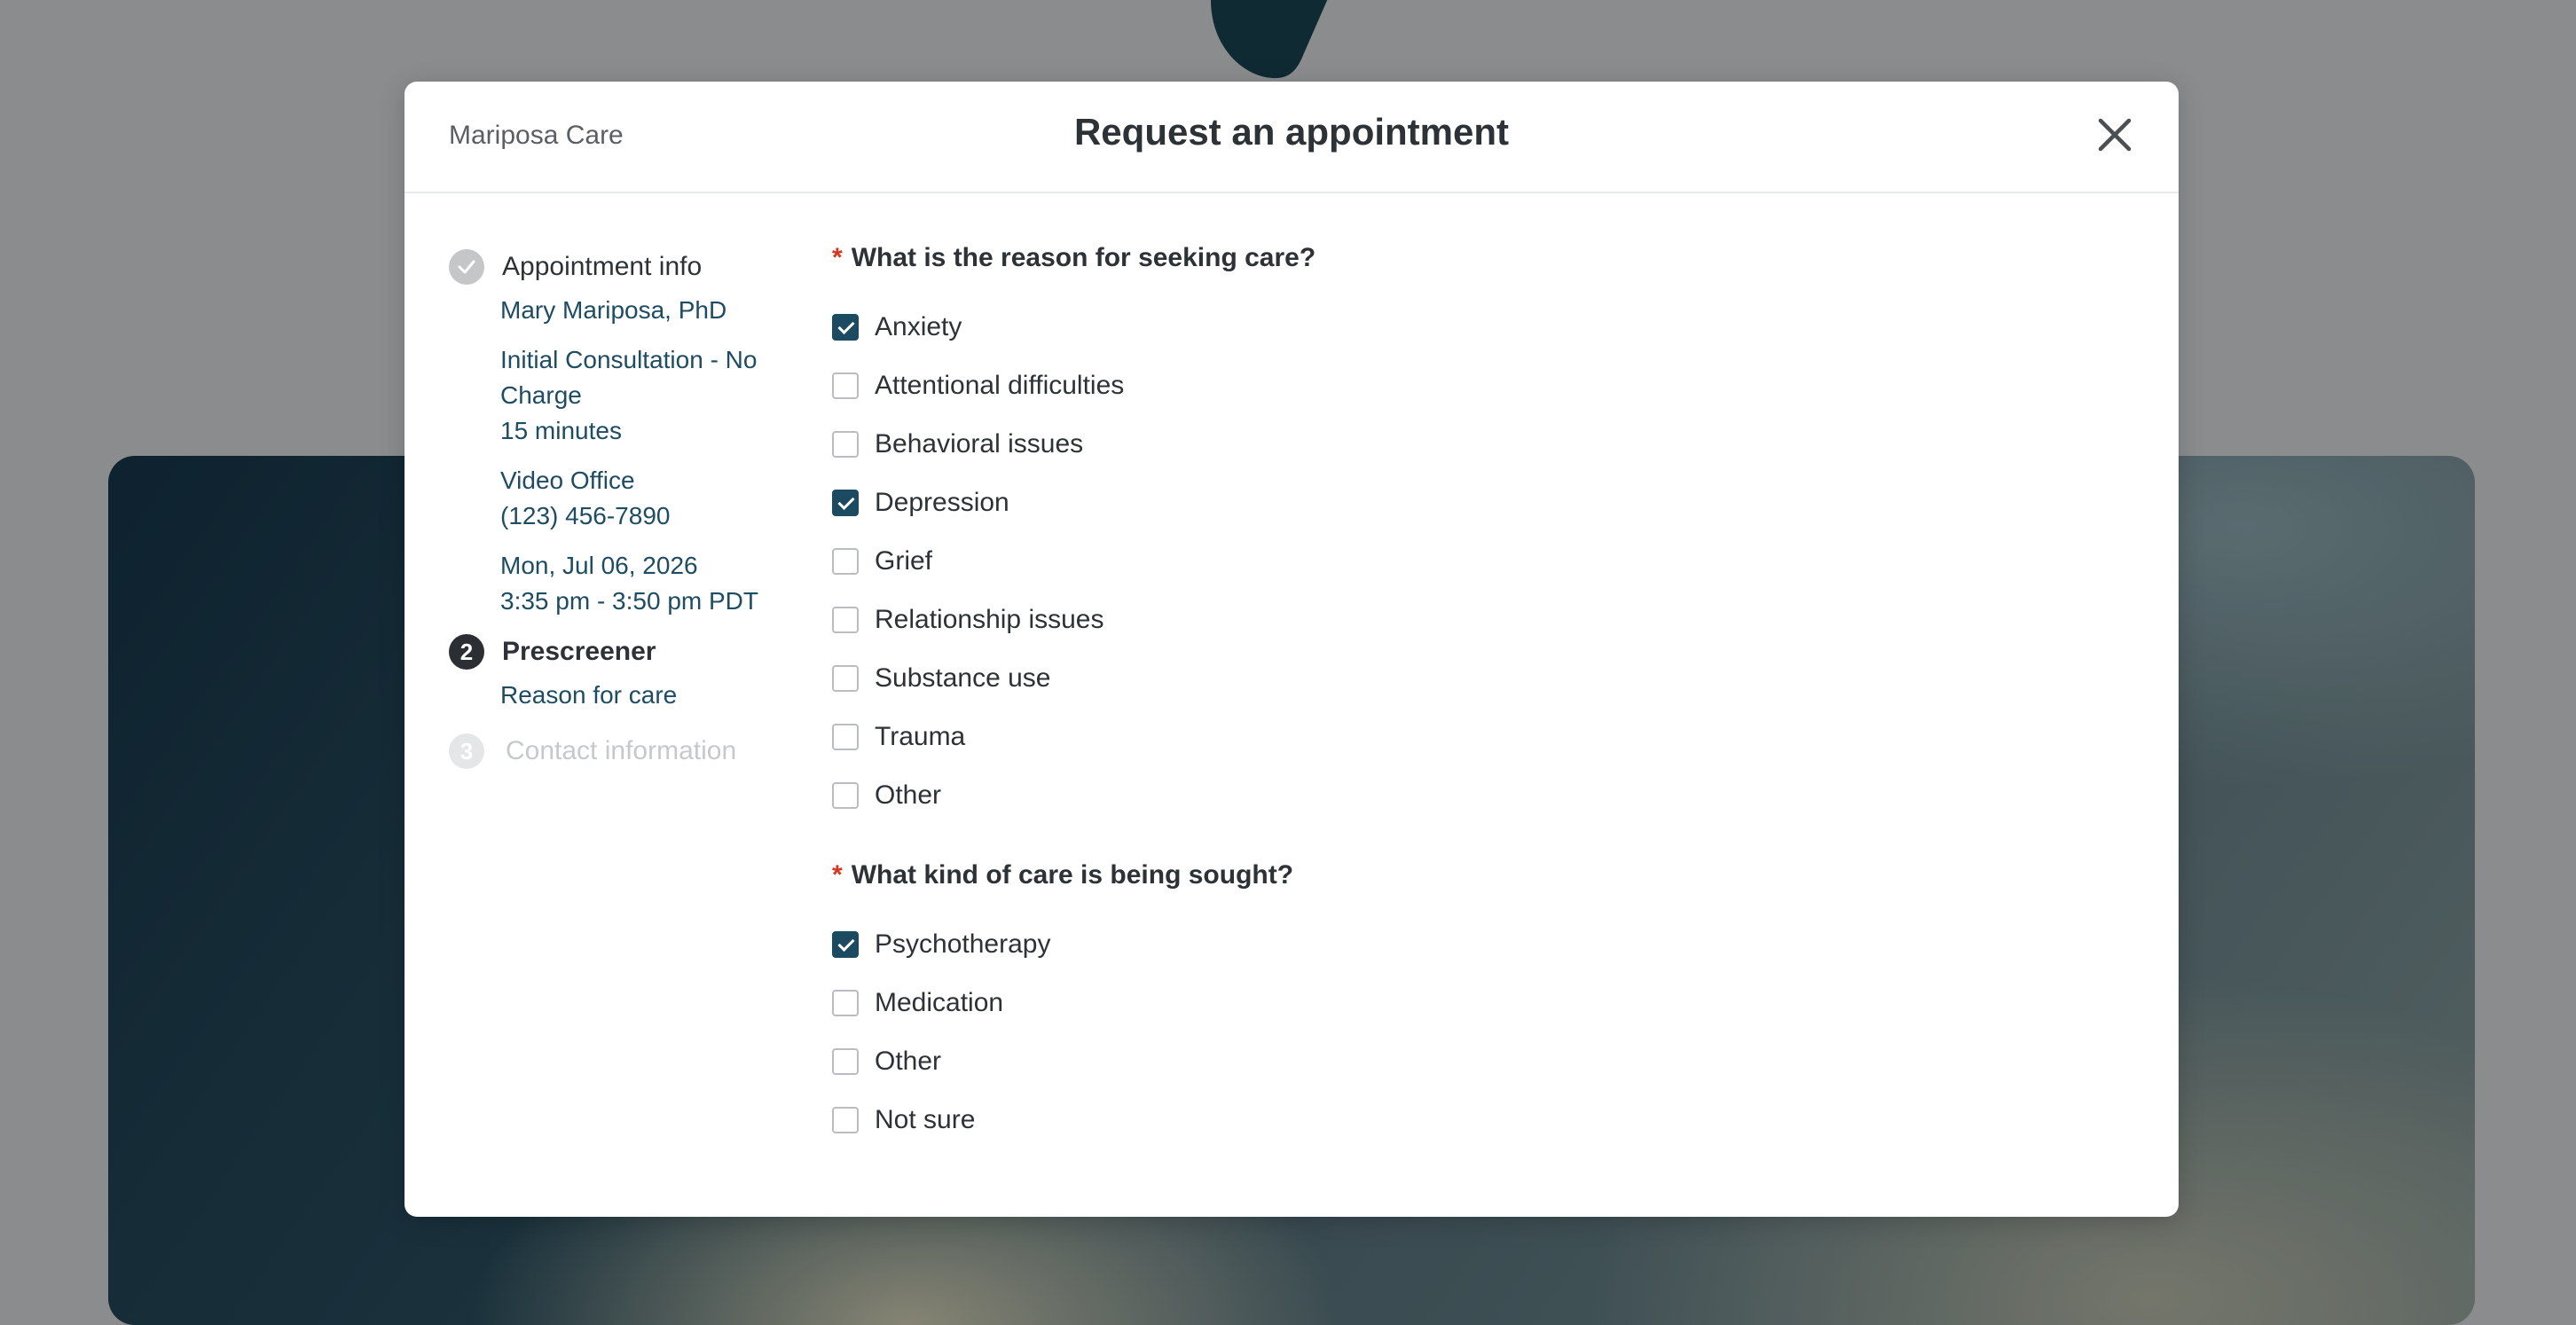 This screenshot has width=2576, height=1325. Describe the element at coordinates (599, 566) in the screenshot. I see `appointment-date: Mon, Jul 06, 2026` at that location.